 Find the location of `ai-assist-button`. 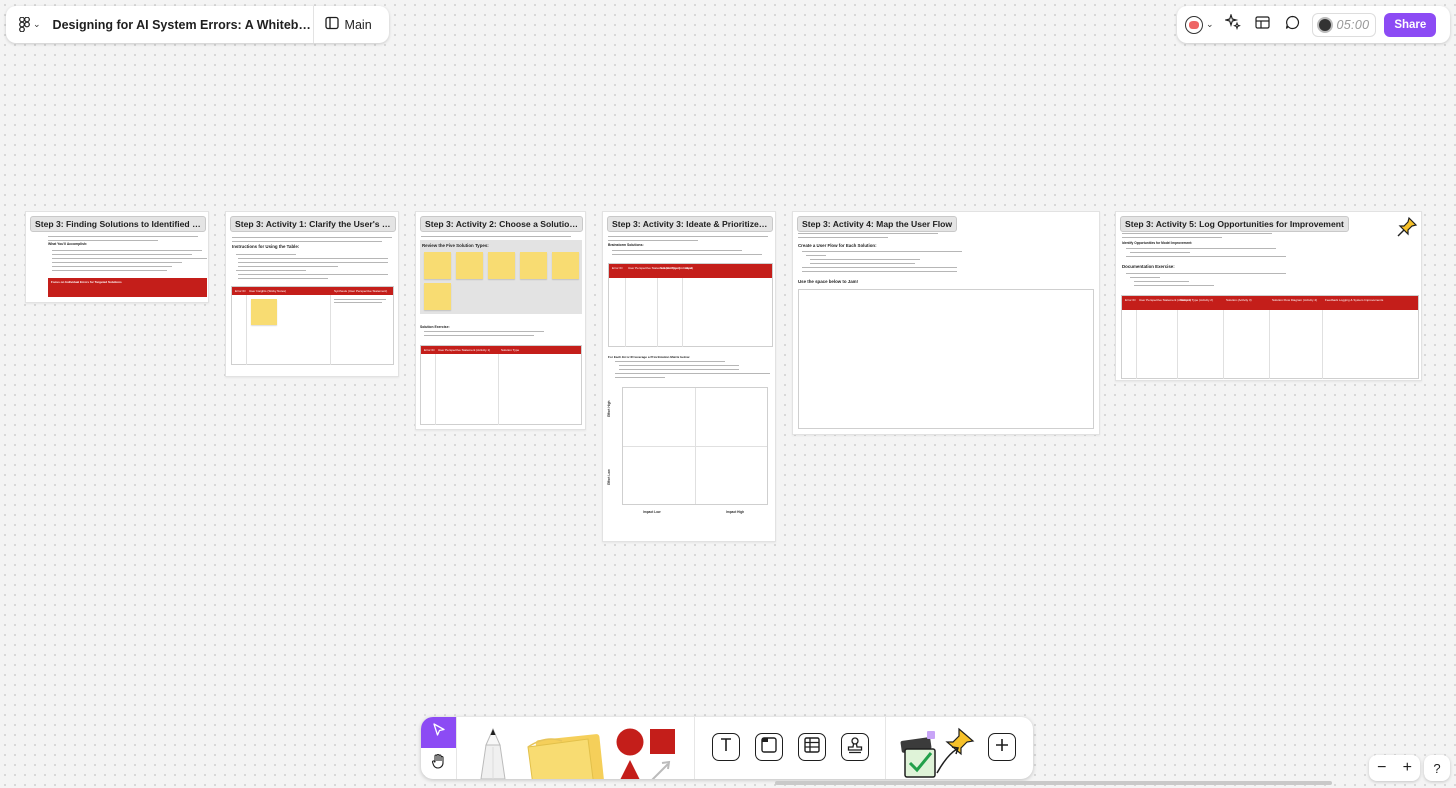

ai-assist-button is located at coordinates (1233, 24).